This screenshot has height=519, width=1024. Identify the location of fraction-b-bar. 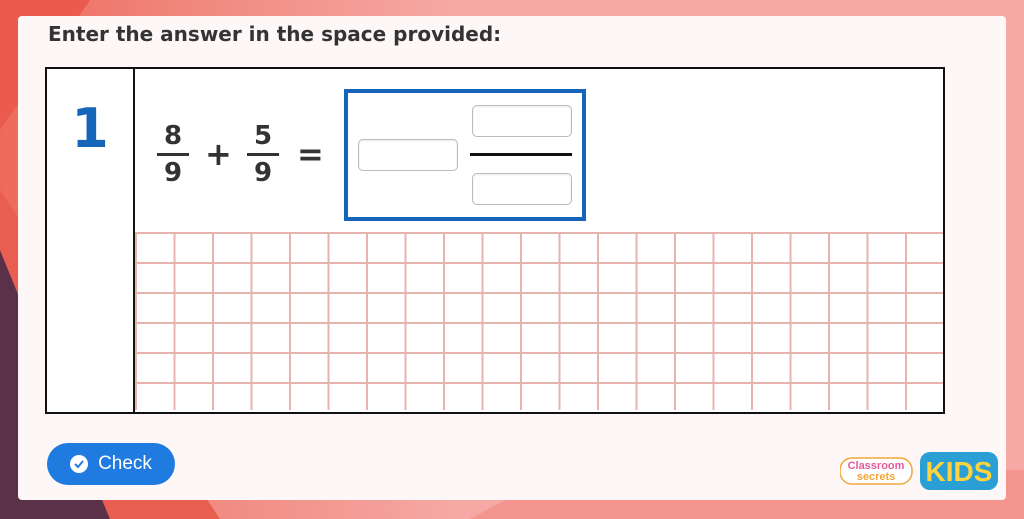
(263, 154).